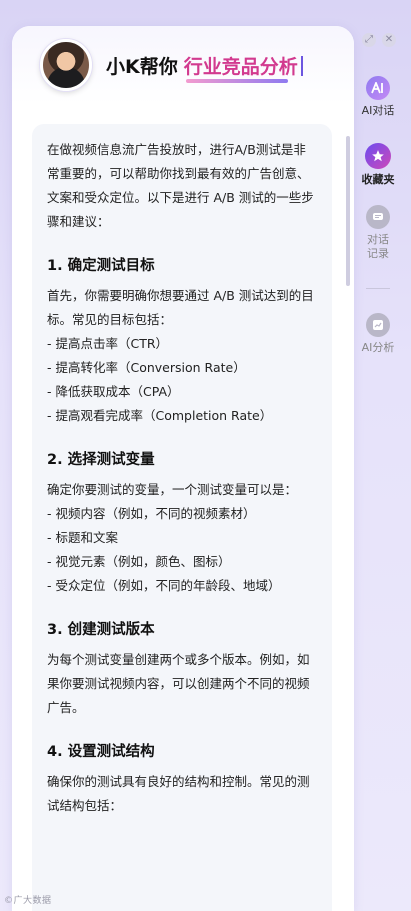  I want to click on rail-label: 收藏夹, so click(378, 179).